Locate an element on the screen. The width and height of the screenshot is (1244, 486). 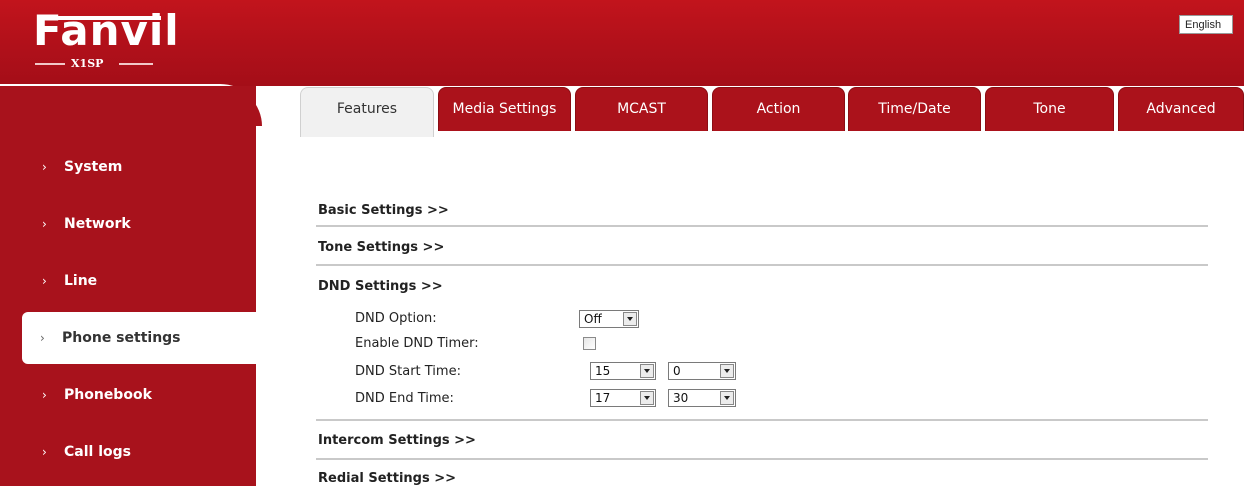
sidebar-item-call-logs: › Call logs is located at coordinates (139, 452).